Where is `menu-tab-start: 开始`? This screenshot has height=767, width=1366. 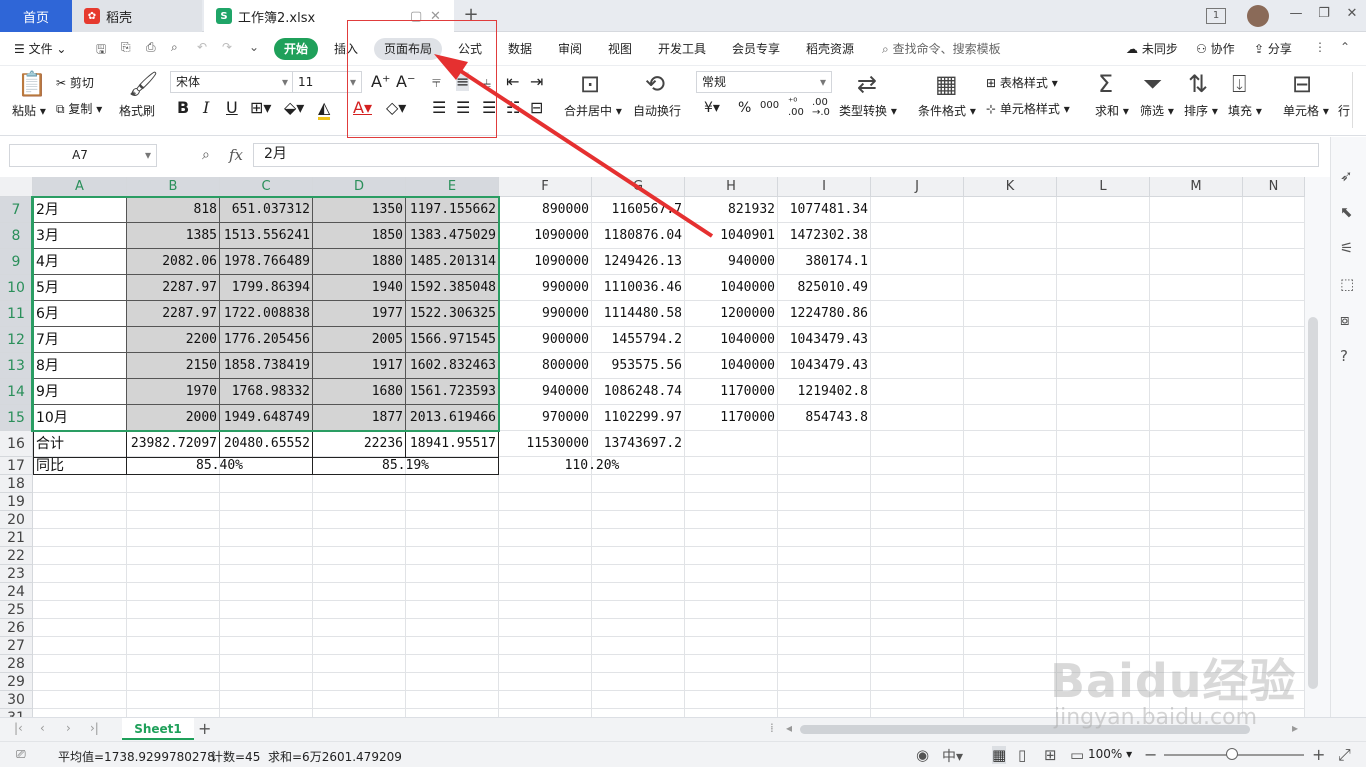
menu-tab-start: 开始 is located at coordinates (296, 49).